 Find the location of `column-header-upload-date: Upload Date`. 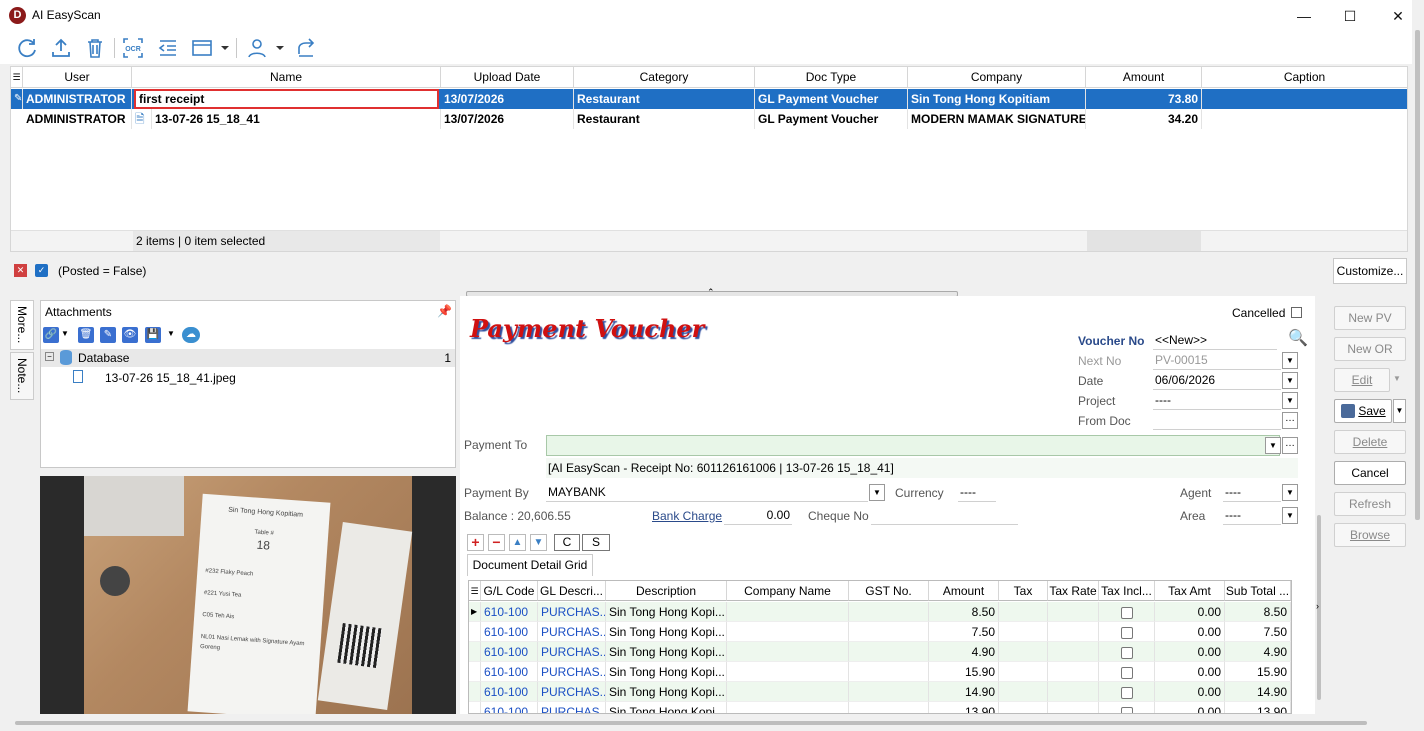

column-header-upload-date: Upload Date is located at coordinates (507, 77).